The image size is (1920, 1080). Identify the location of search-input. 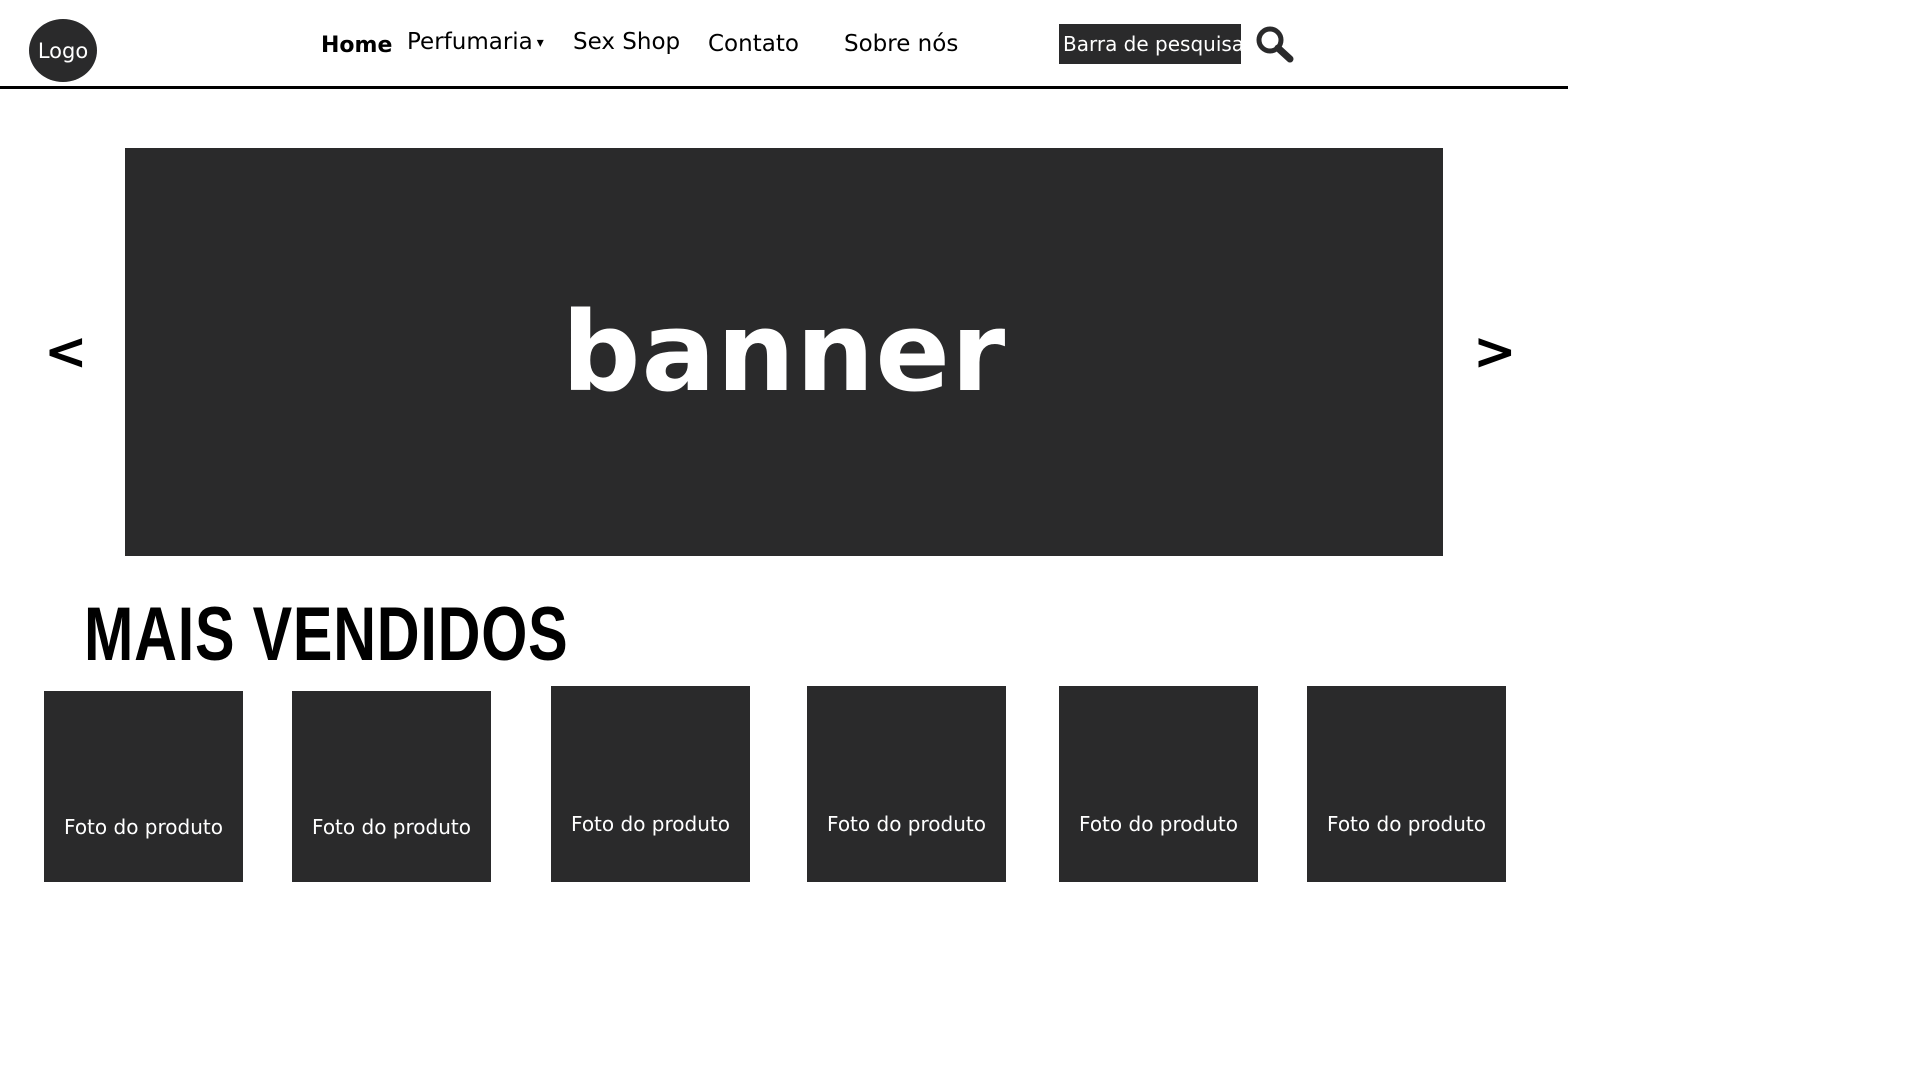
(1150, 44).